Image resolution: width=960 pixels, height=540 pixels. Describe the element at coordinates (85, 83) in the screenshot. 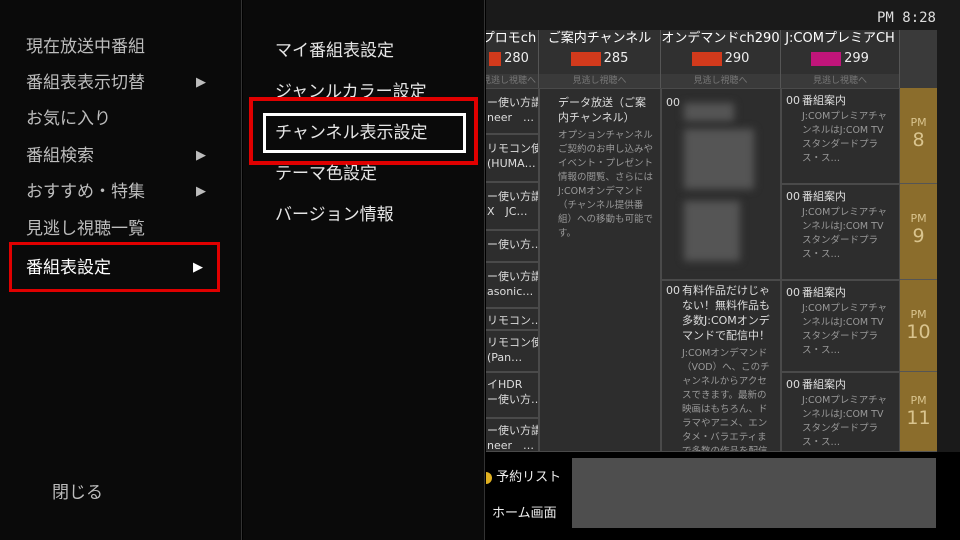

I see `menu-item-label: 番組表表示切替` at that location.